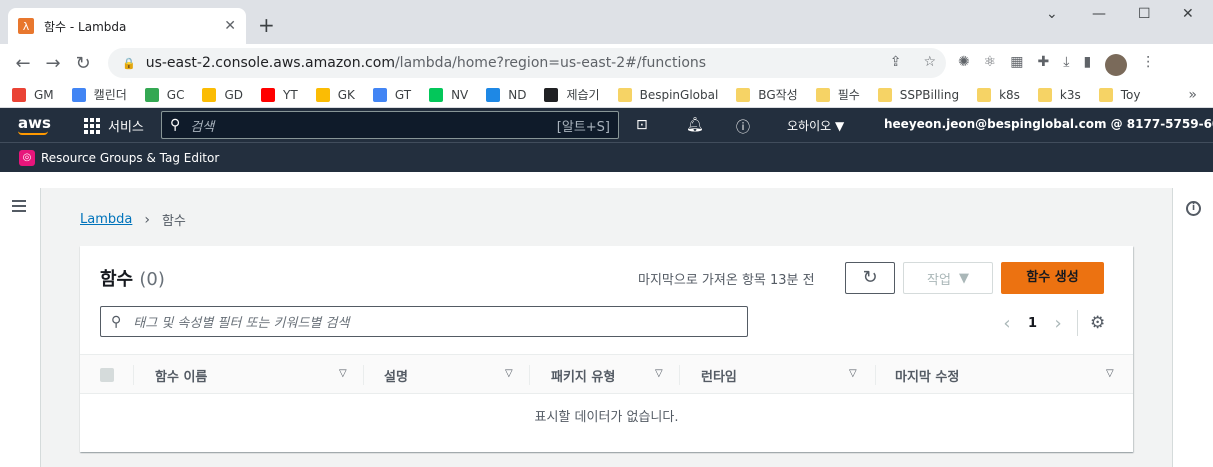 This screenshot has width=1213, height=467. What do you see at coordinates (778, 95) in the screenshot?
I see `bookmark-label: BG작성` at bounding box center [778, 95].